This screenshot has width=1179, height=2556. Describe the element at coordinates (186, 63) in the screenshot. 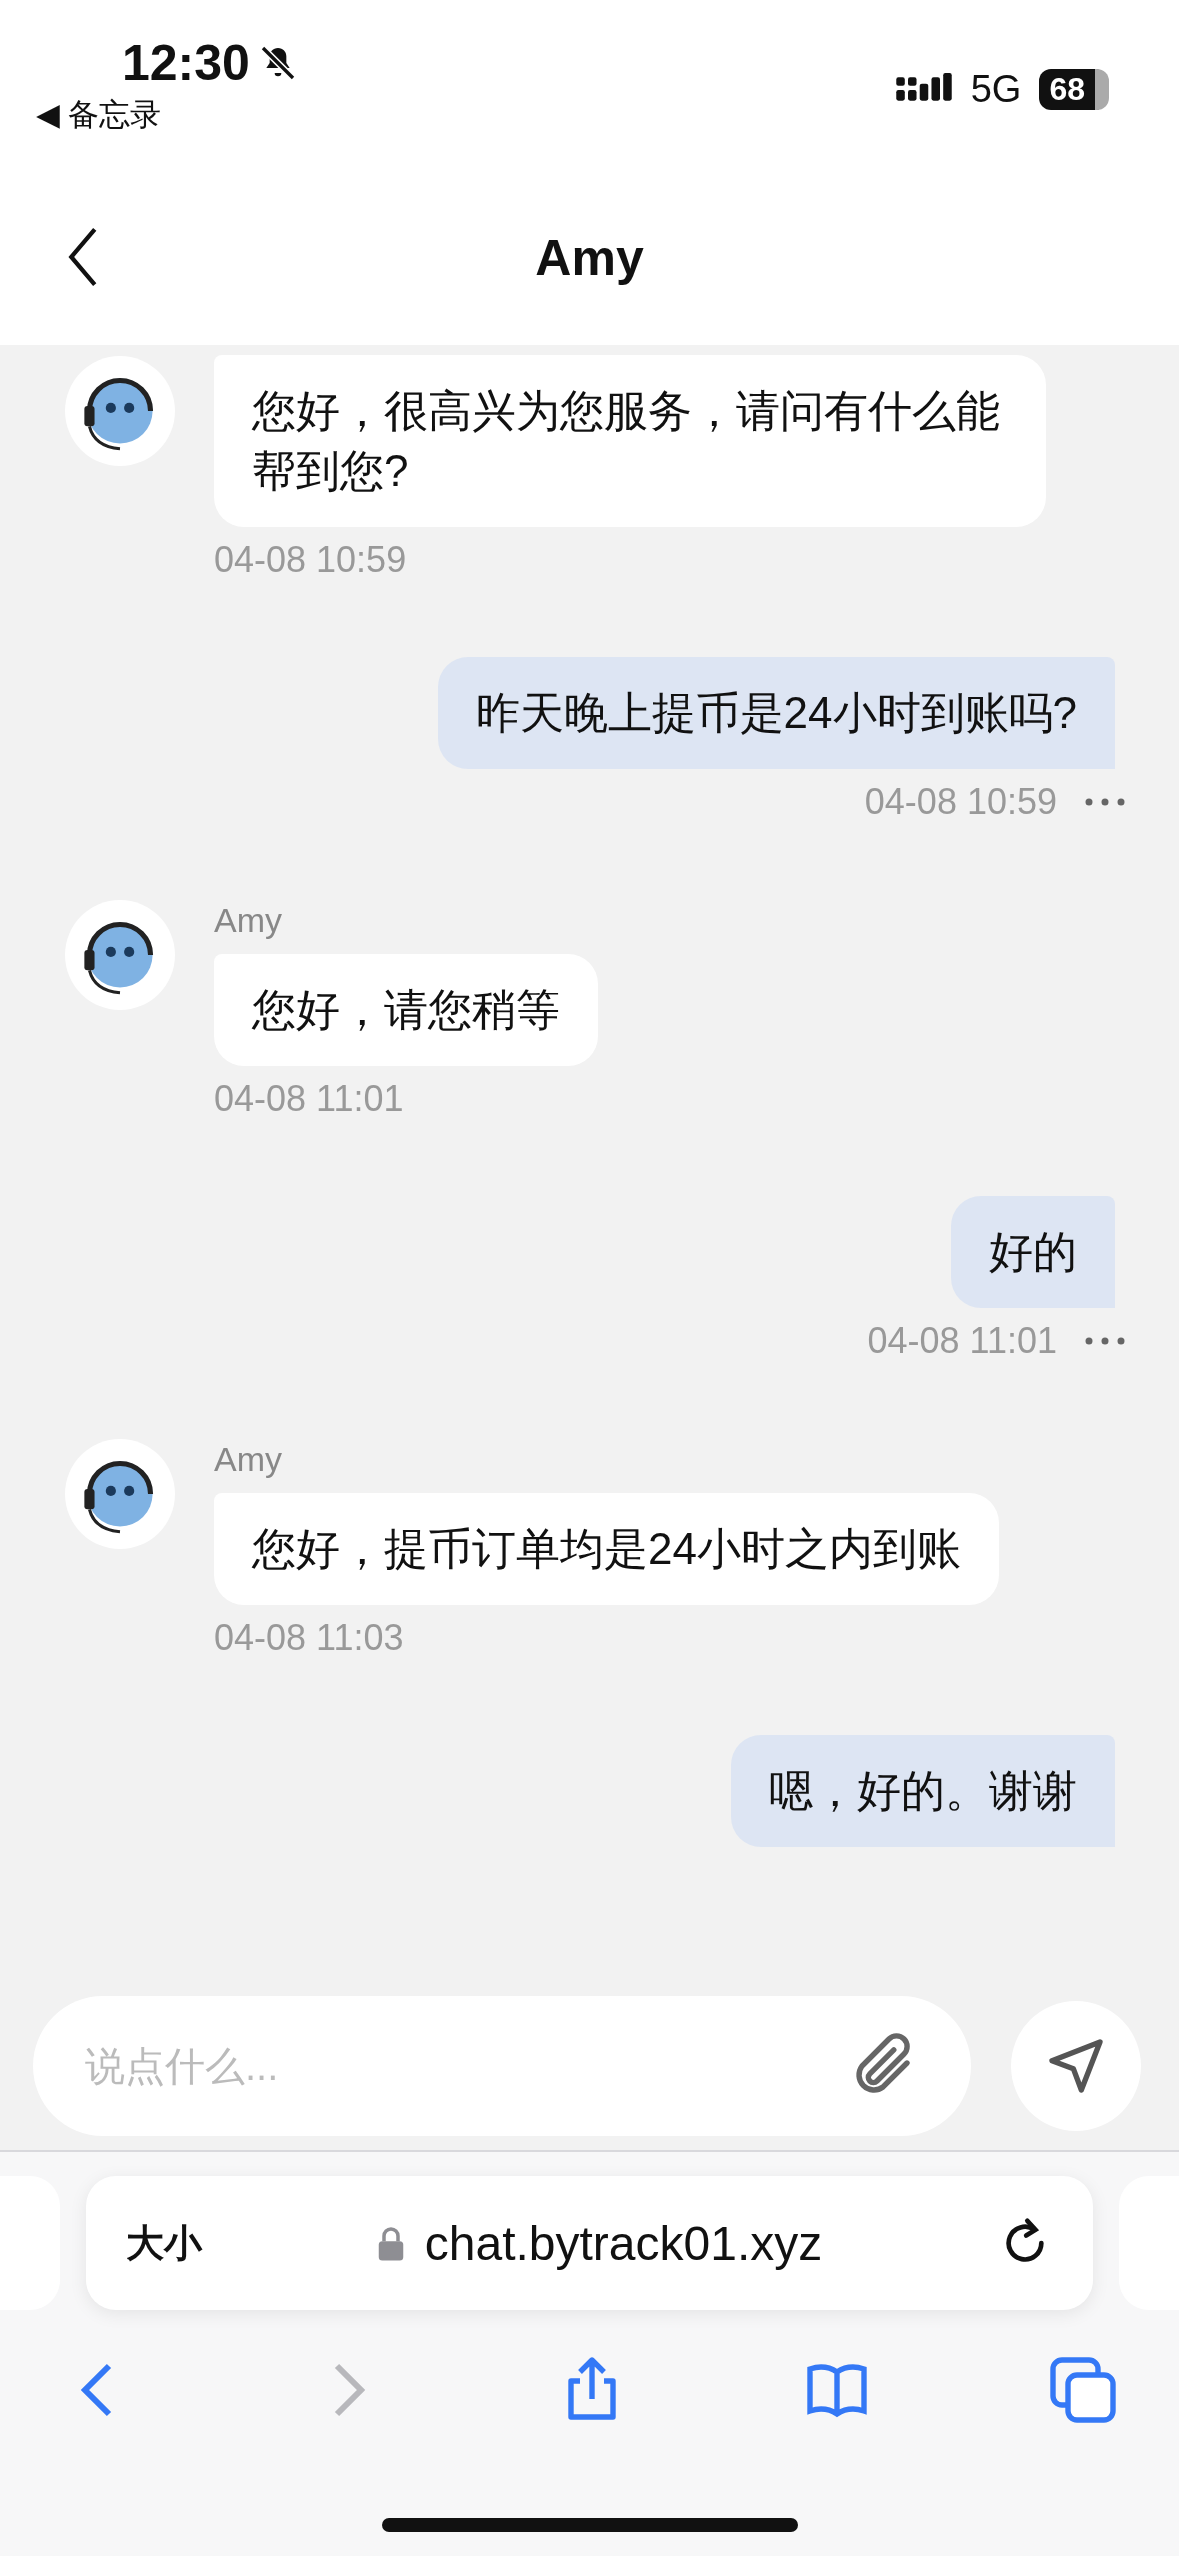

I see `status-time: 12:30` at that location.